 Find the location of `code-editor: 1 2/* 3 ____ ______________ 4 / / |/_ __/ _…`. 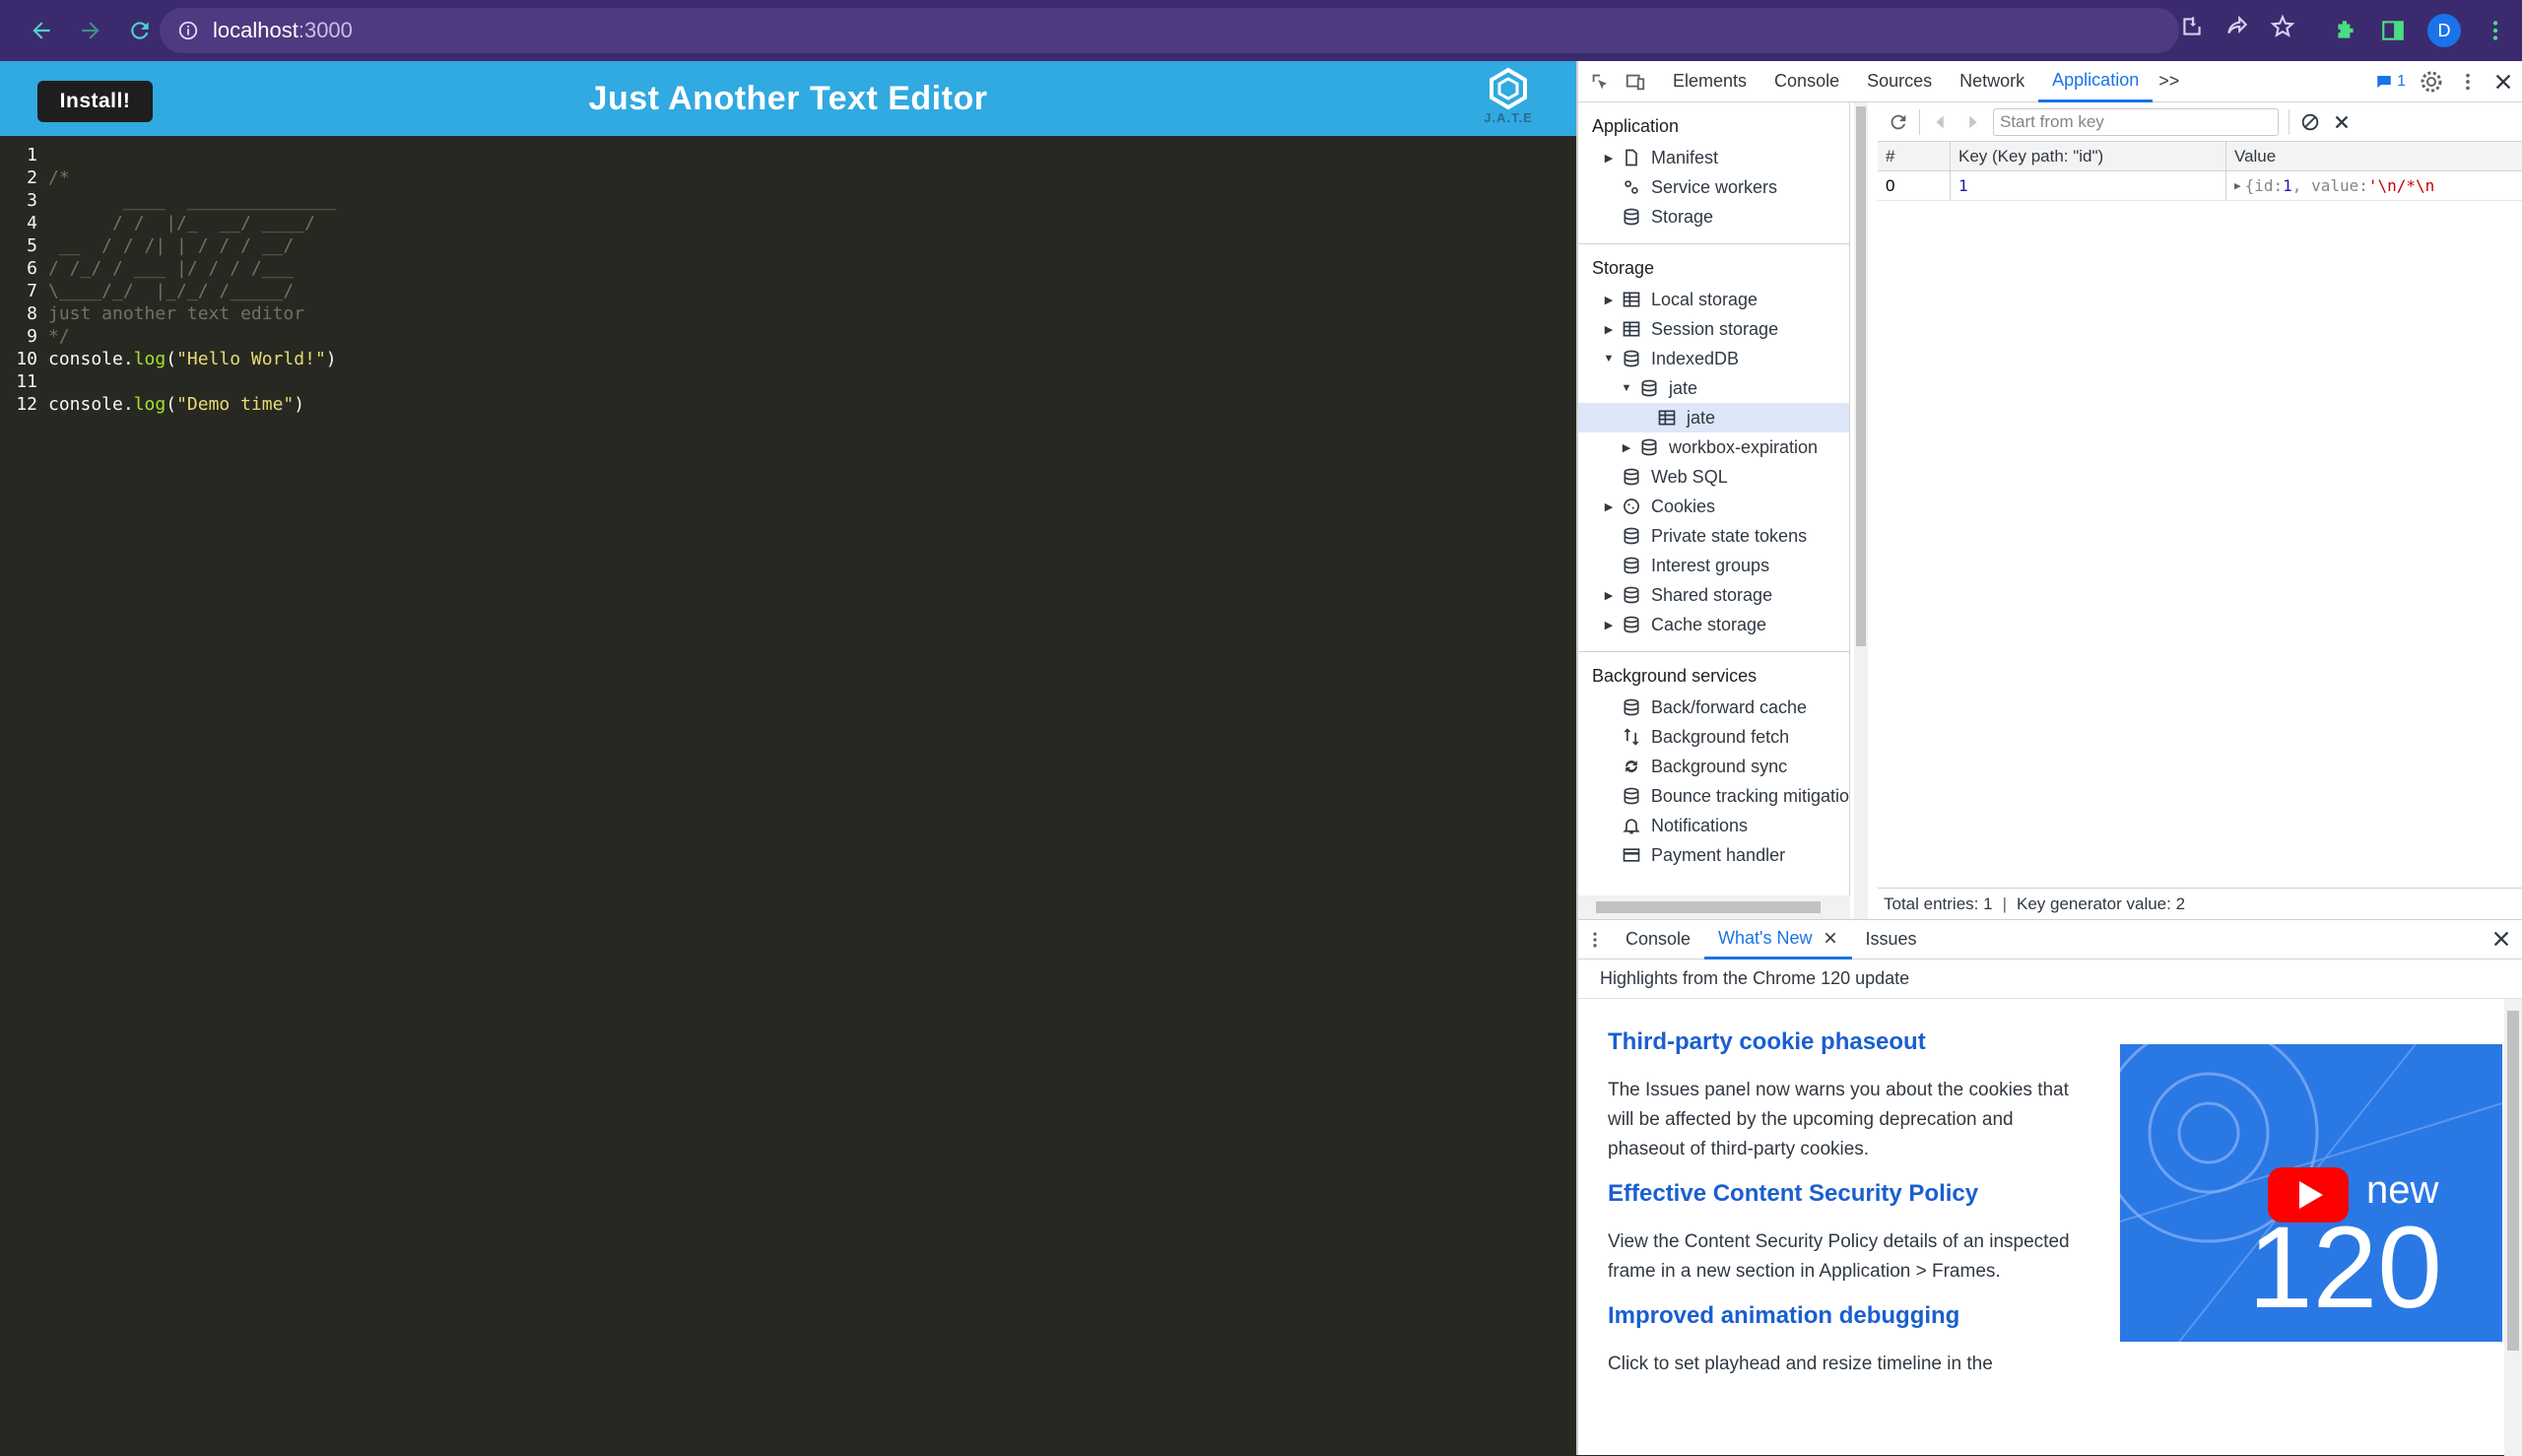

code-editor: 1 2/* 3 ____ ______________ 4 / / |/_ __/ _… is located at coordinates (788, 276).